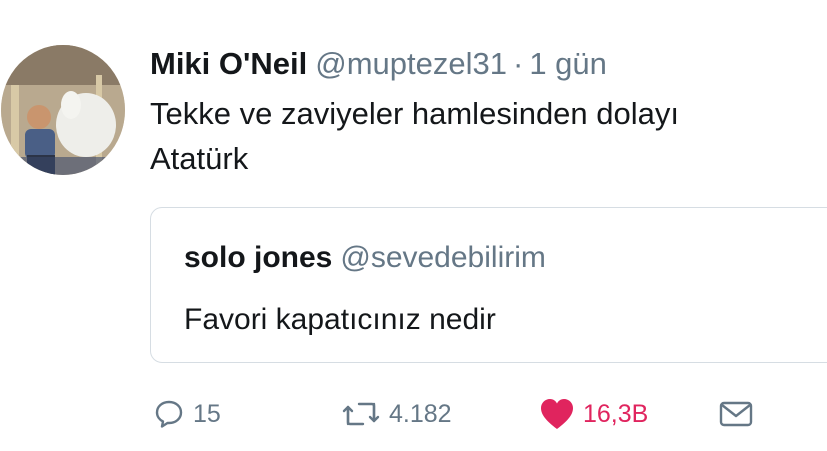 The image size is (827, 451). I want to click on retweet-icon, so click(361, 414).